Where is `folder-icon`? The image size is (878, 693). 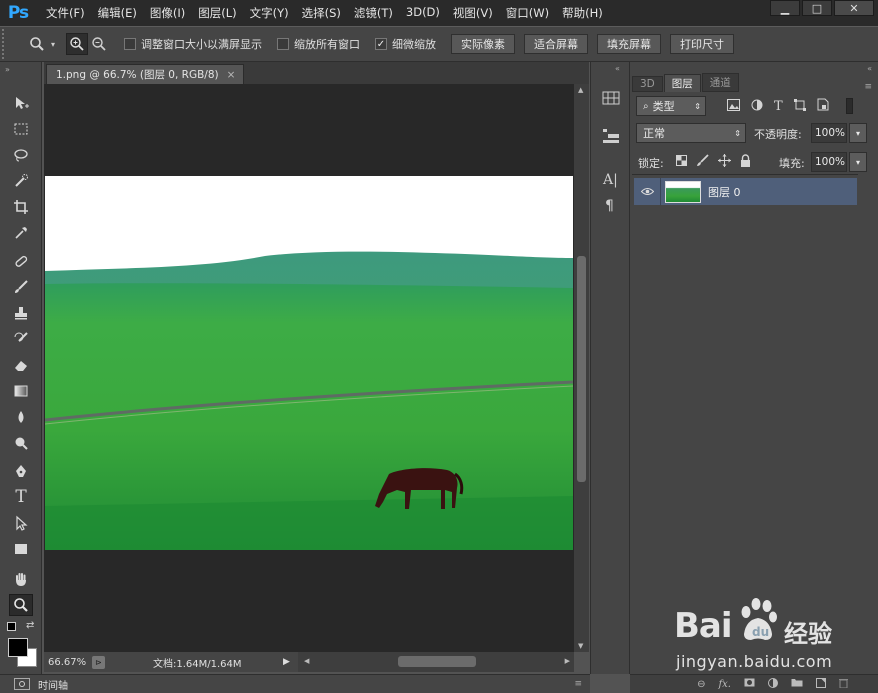
folder-icon is located at coordinates (797, 684).